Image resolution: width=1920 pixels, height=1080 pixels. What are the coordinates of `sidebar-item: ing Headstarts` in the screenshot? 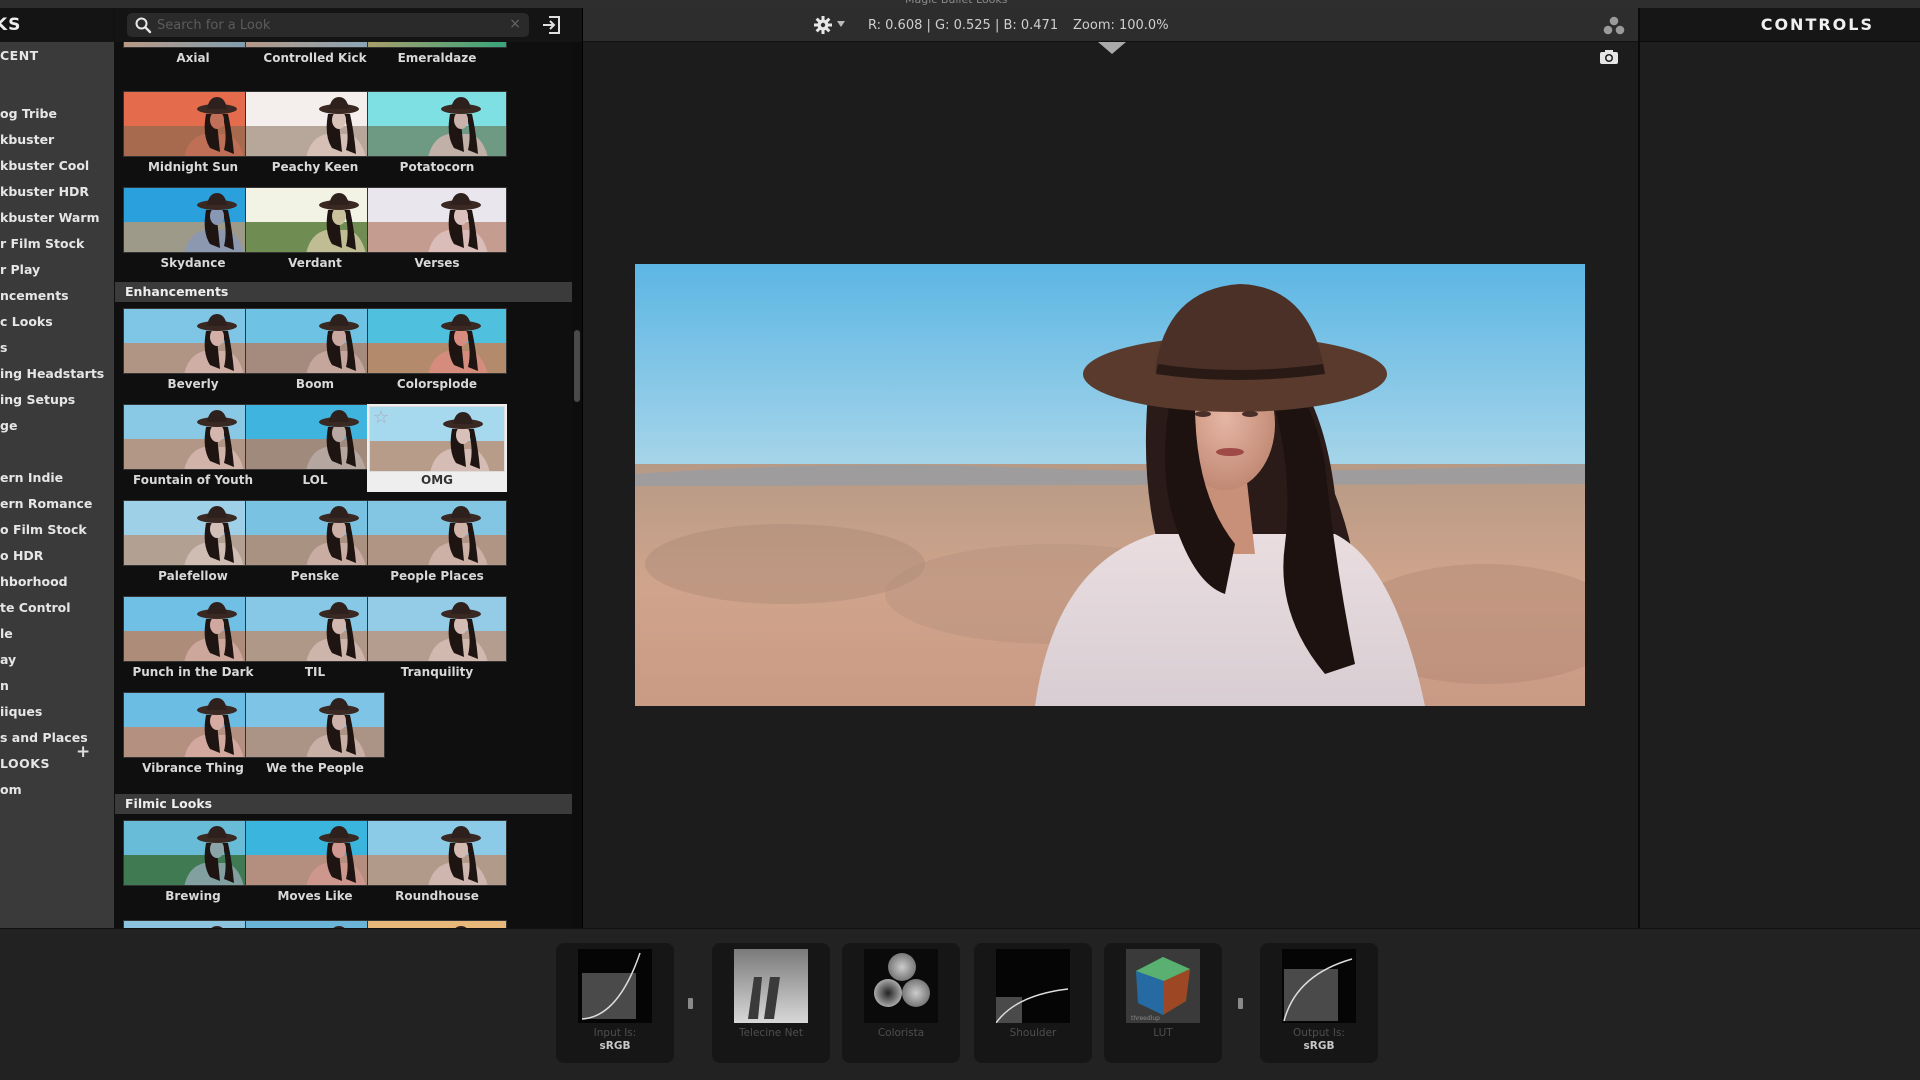 It's located at (52, 373).